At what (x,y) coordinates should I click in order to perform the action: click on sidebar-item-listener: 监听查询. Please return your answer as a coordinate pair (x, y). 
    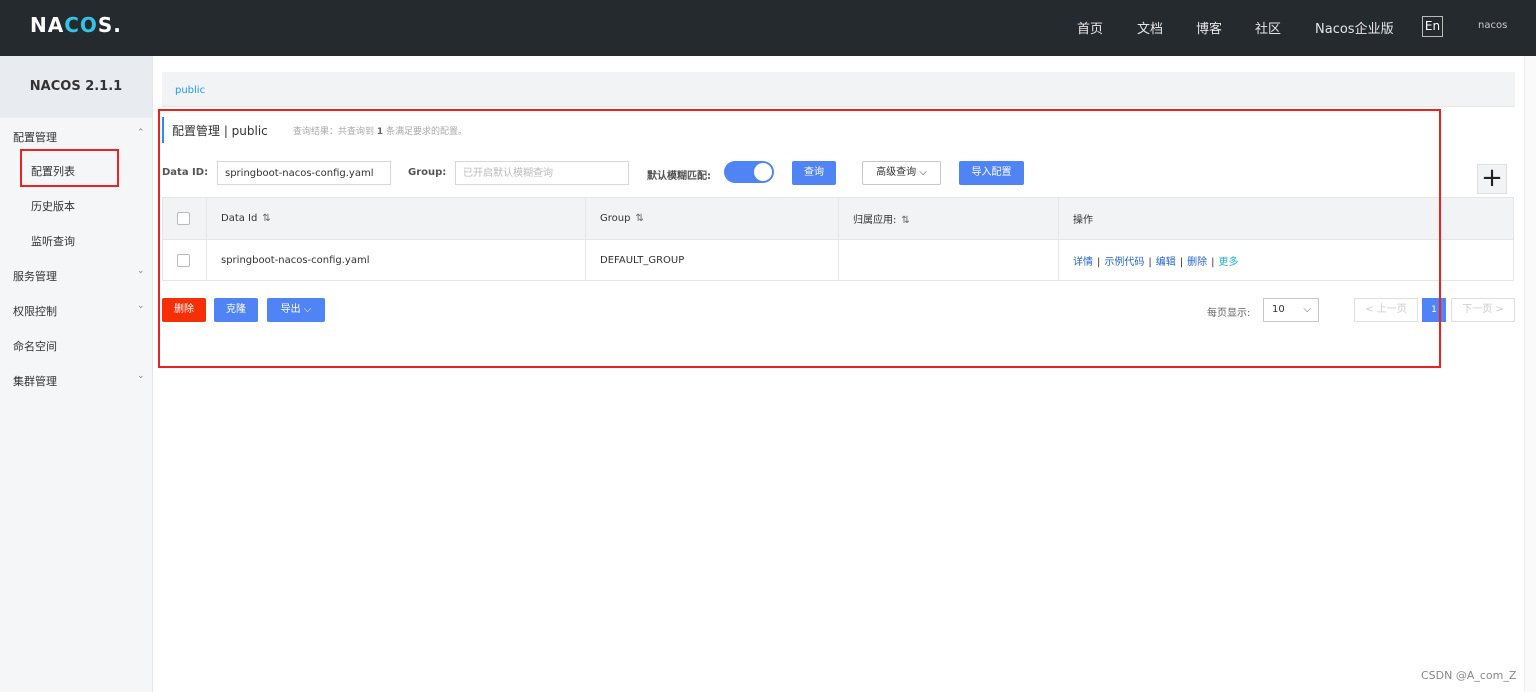
    Looking at the image, I should click on (53, 241).